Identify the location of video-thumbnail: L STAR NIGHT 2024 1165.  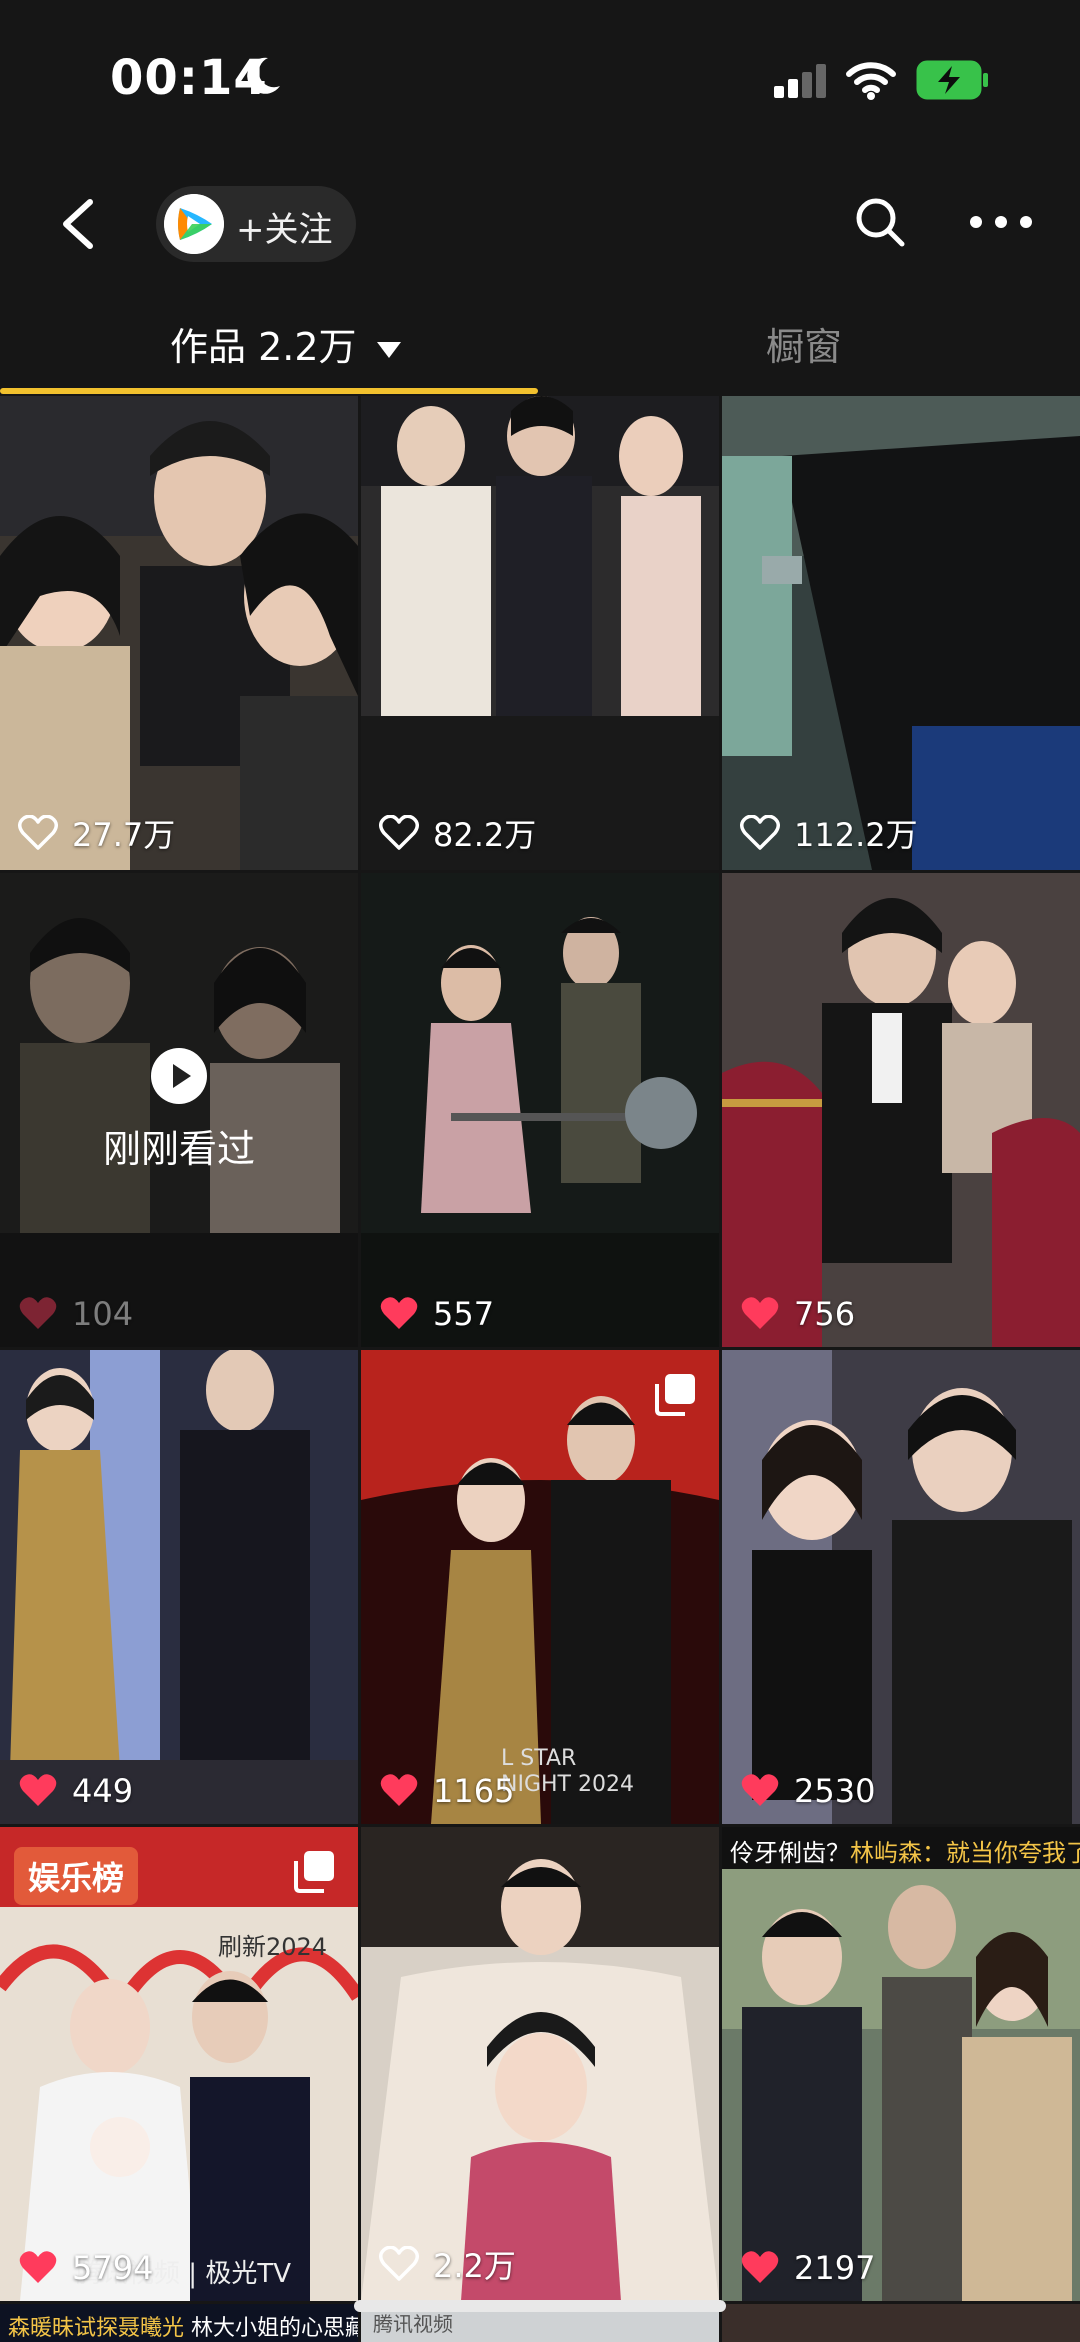
(540, 1587).